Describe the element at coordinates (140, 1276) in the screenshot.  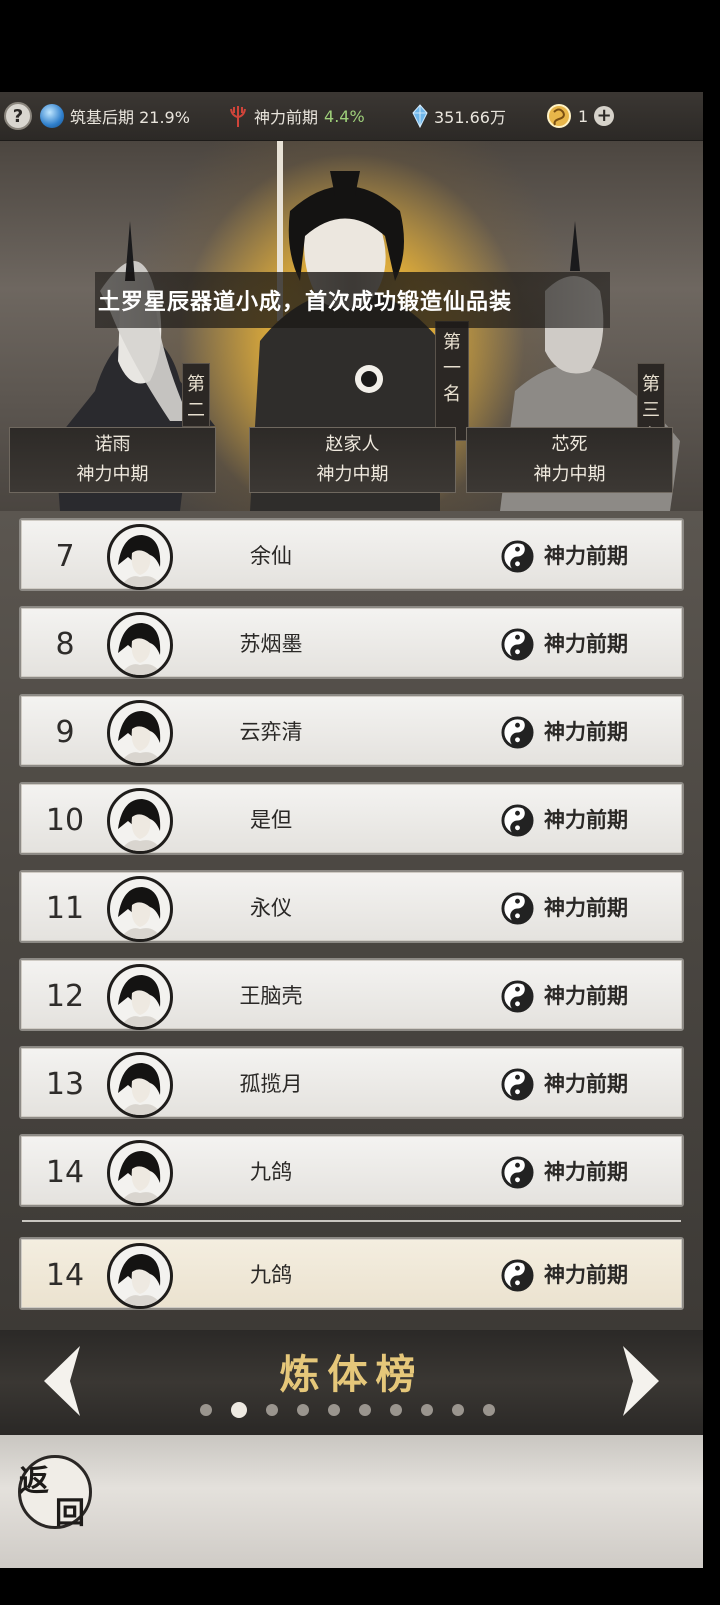
I see `my-avatar` at that location.